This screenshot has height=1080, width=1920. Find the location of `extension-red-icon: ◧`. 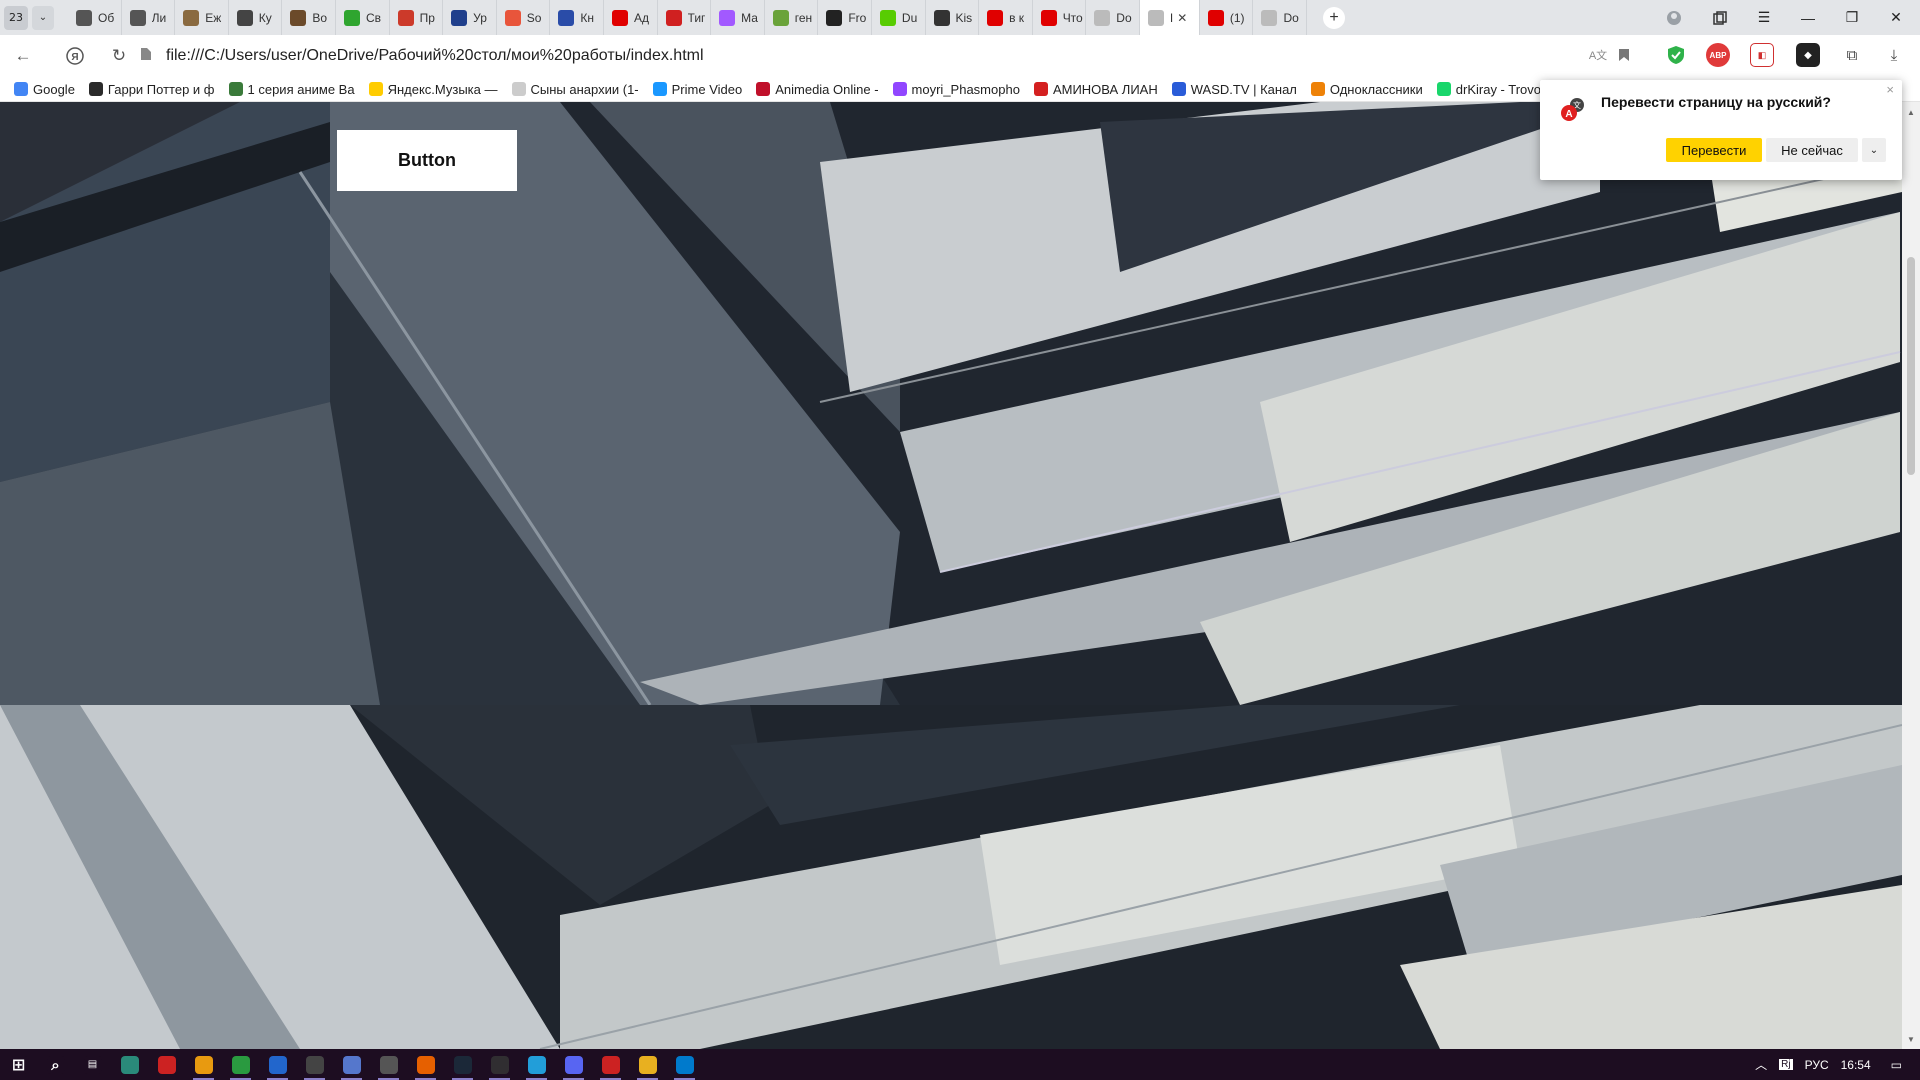

extension-red-icon: ◧ is located at coordinates (1762, 55).